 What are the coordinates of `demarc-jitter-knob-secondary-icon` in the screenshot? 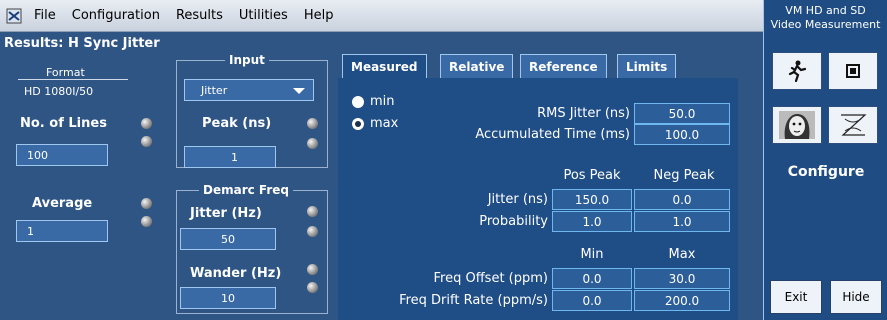 It's located at (312, 231).